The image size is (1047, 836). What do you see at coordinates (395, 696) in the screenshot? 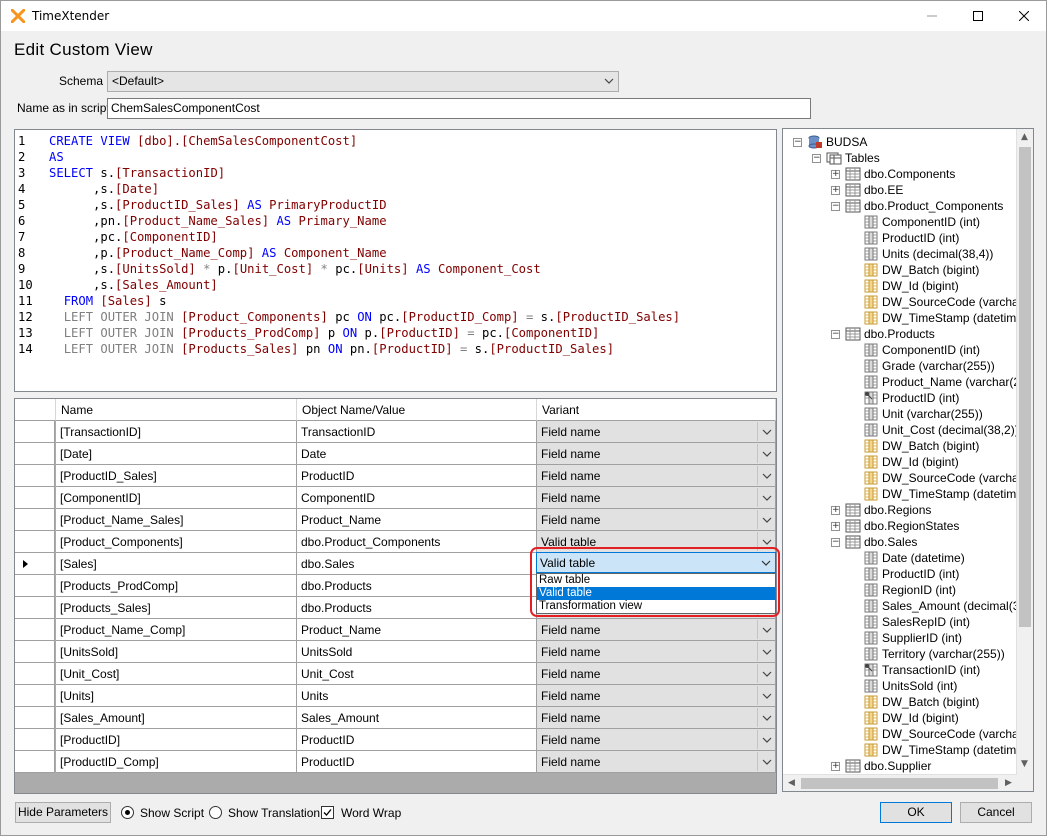
I see `table-row: [Units] Units Field name` at bounding box center [395, 696].